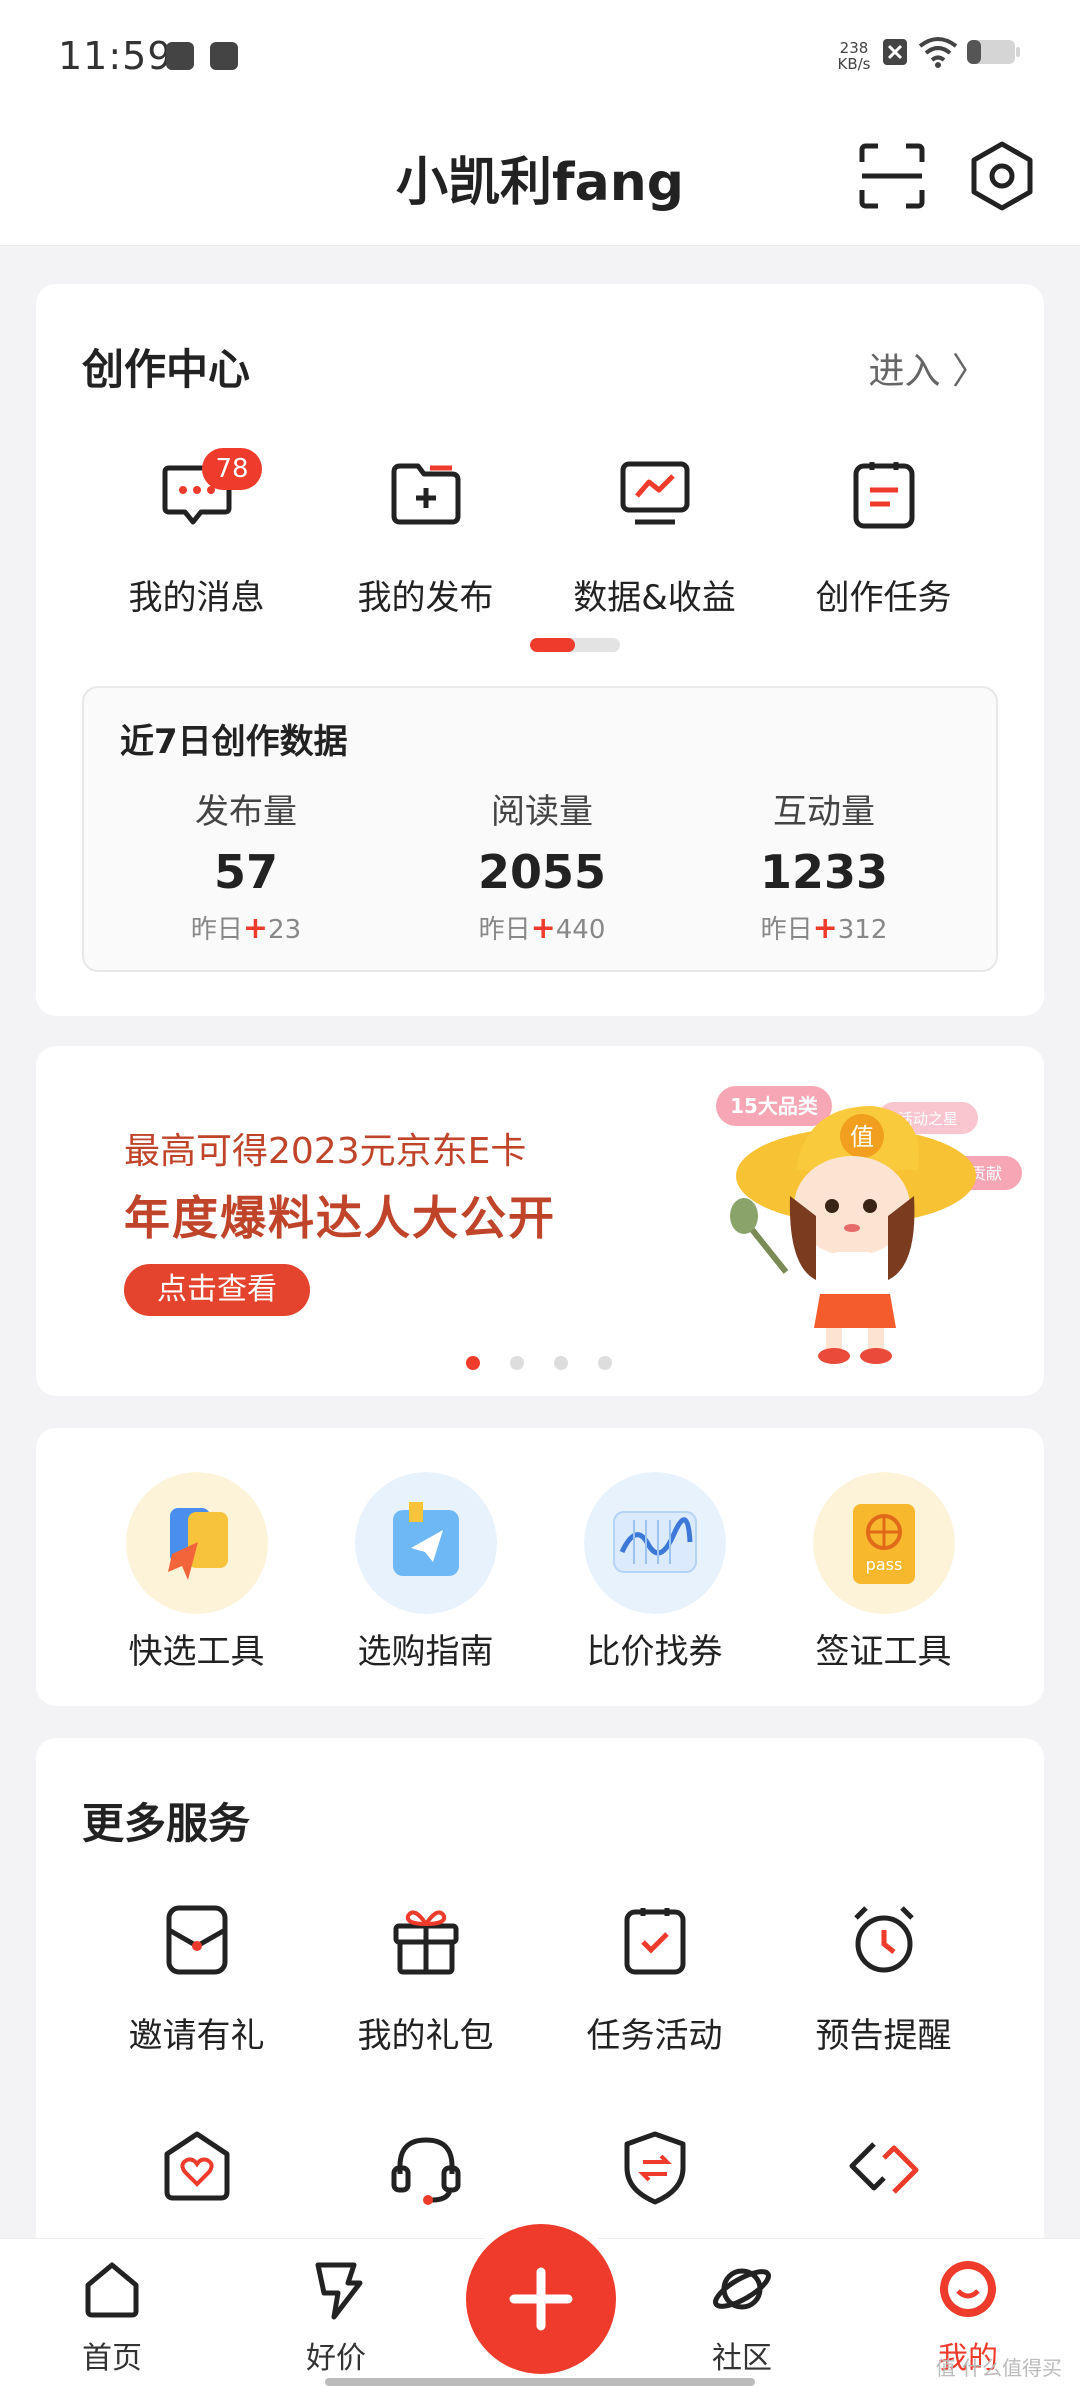 The height and width of the screenshot is (2388, 1080). I want to click on stat-delta: 昨日+23, so click(246, 928).